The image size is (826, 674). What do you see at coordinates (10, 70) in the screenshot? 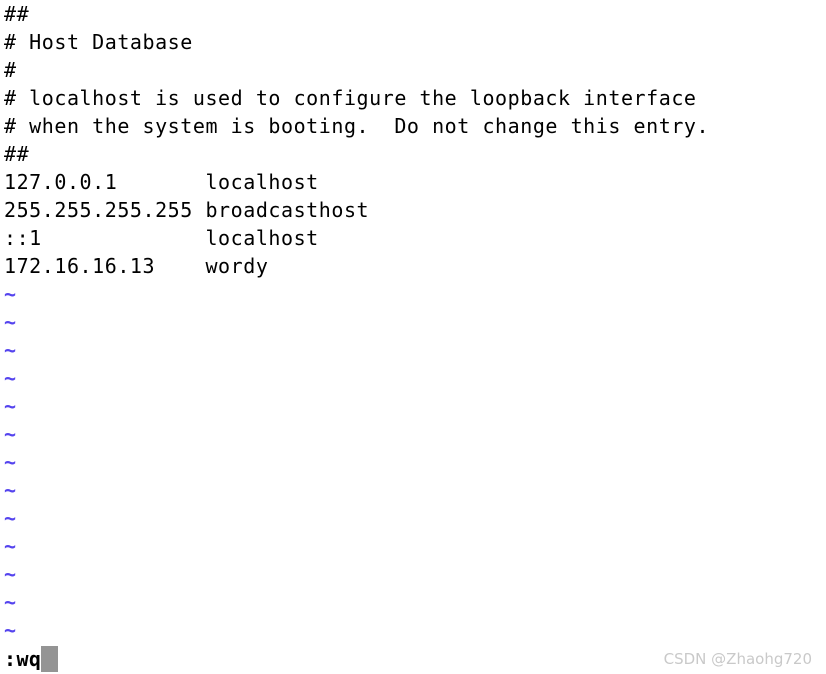
I see `buffer-line: #` at bounding box center [10, 70].